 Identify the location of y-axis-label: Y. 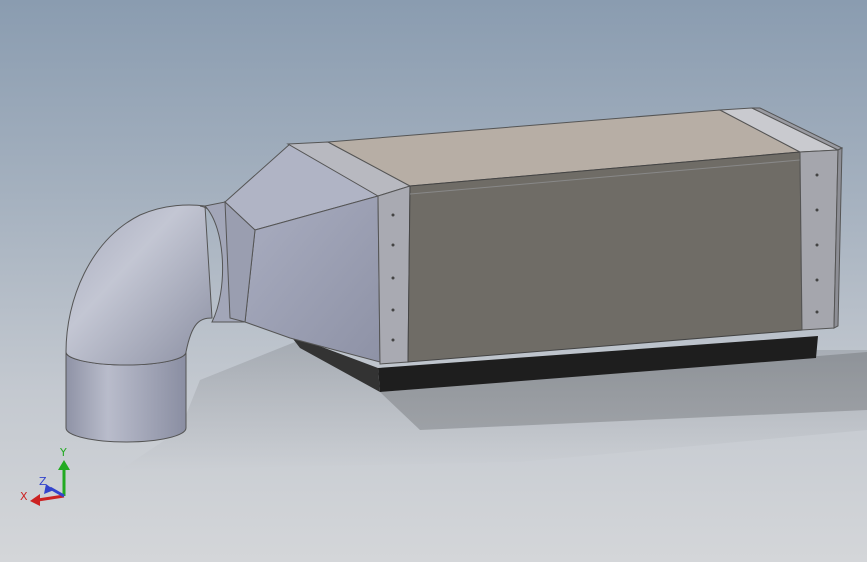
(63, 452).